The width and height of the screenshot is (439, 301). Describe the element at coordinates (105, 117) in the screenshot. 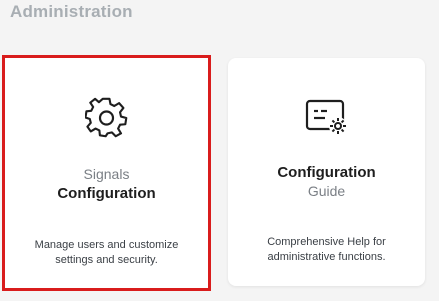

I see `gear-icon` at that location.